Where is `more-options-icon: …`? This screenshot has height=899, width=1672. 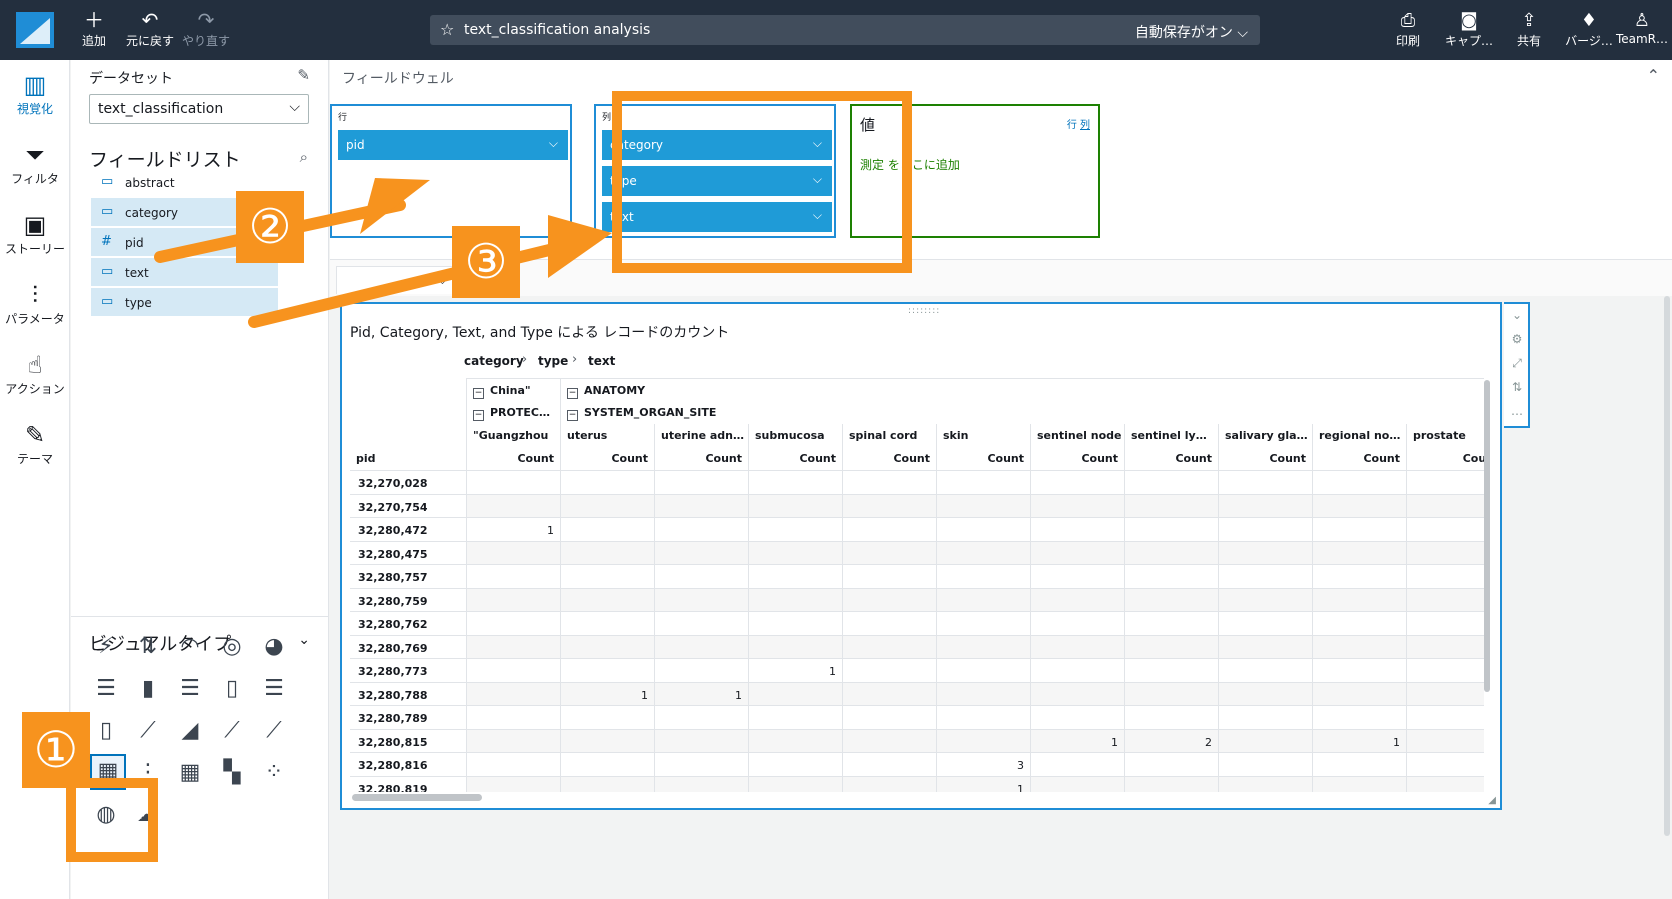 more-options-icon: … is located at coordinates (1517, 411).